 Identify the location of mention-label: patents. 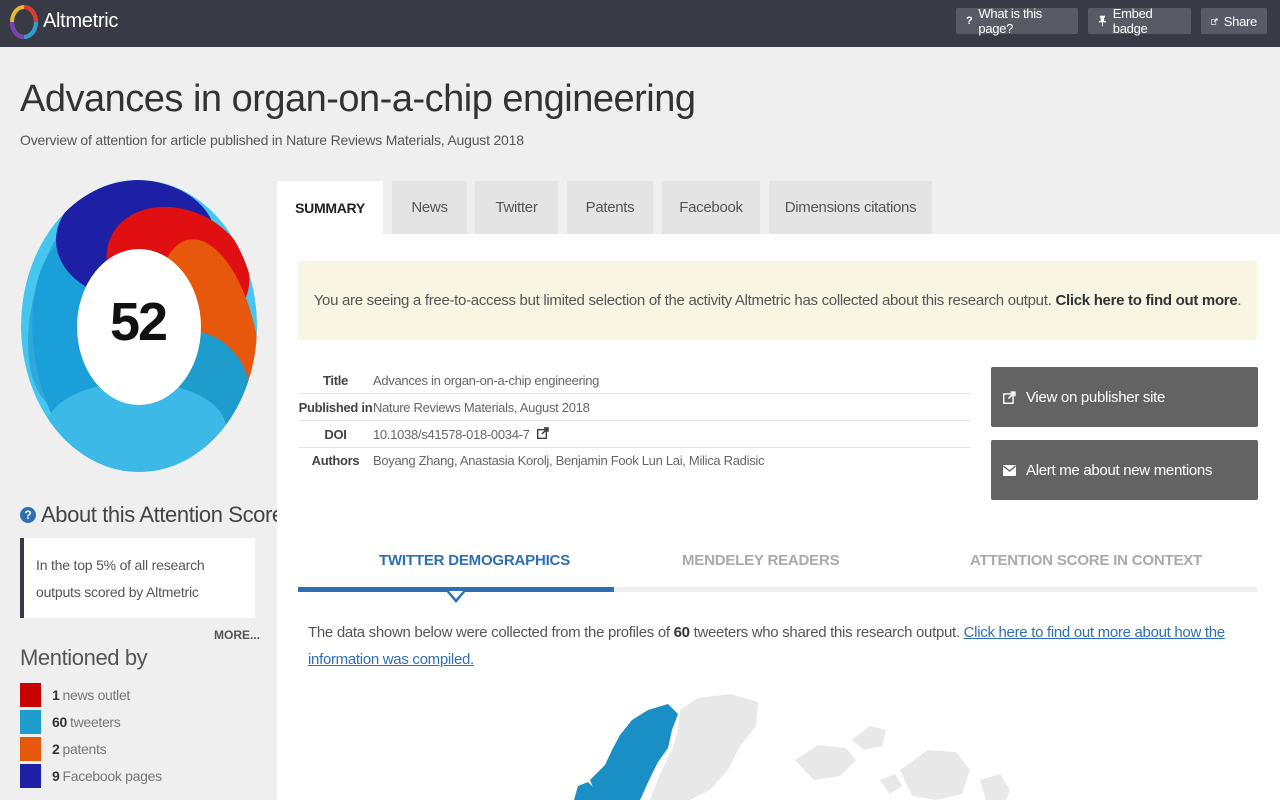
(84, 749).